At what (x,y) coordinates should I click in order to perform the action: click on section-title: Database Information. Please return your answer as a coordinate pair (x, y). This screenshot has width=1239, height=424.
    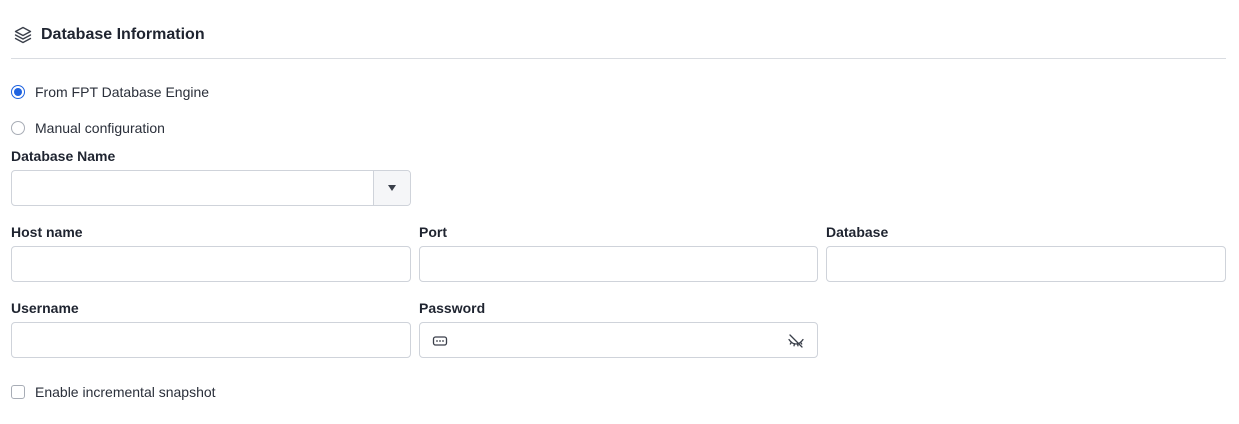
    Looking at the image, I should click on (123, 34).